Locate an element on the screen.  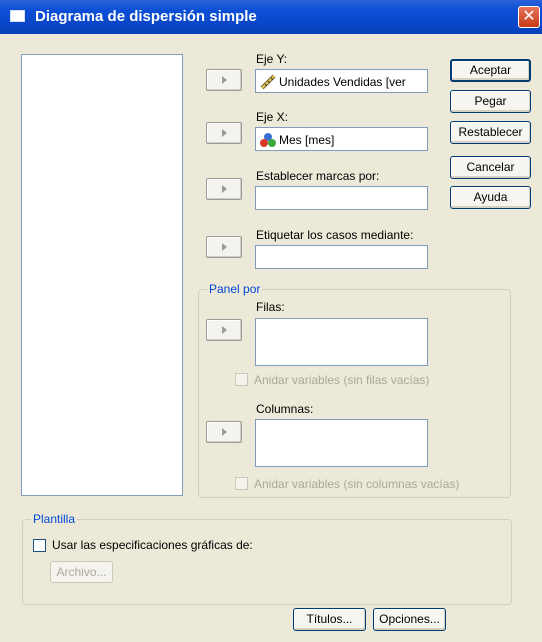
columns-field is located at coordinates (341, 443).